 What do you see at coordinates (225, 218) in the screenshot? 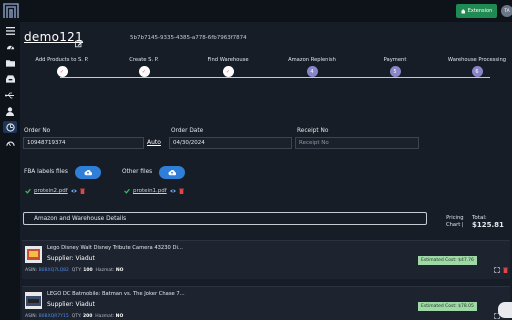
I see `amazon-warehouse-details-toggle: Amazon and Warehouse Details` at bounding box center [225, 218].